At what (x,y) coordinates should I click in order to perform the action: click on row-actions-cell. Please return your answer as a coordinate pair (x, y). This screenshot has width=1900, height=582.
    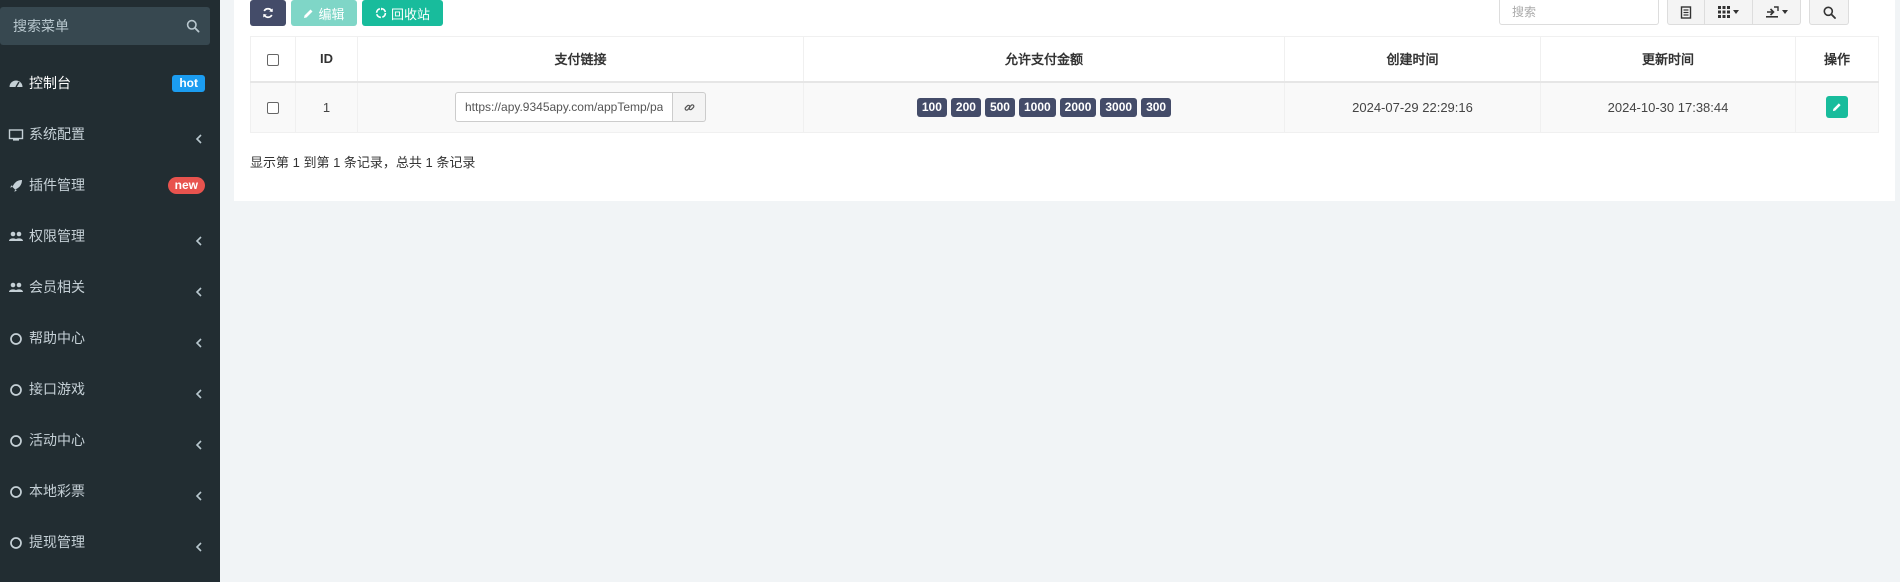
    Looking at the image, I should click on (1837, 107).